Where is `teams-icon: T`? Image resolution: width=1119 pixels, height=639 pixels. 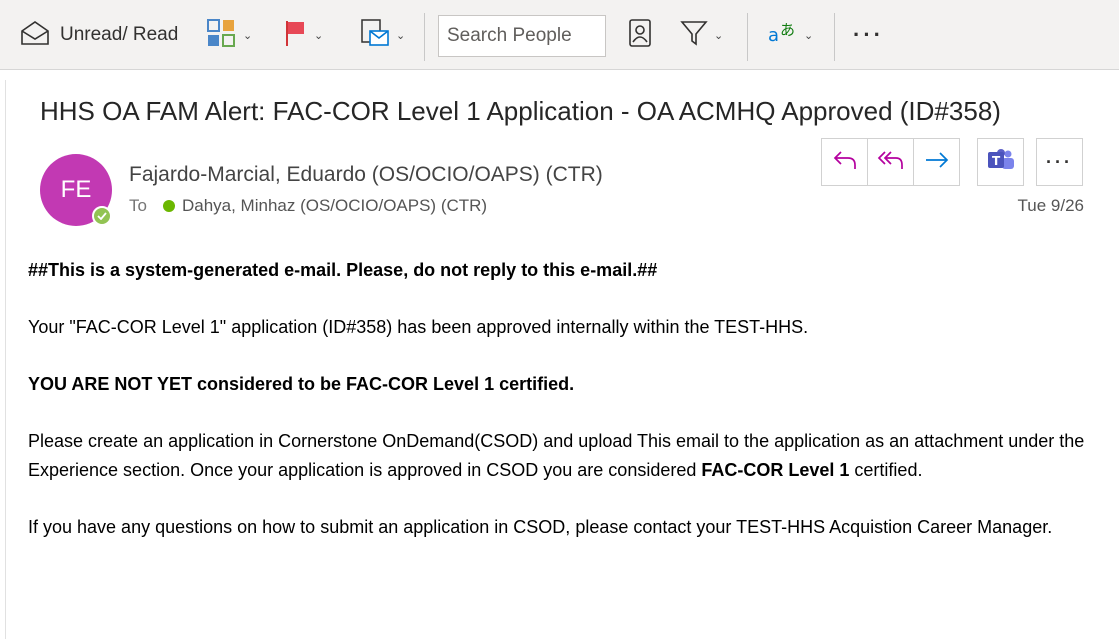 teams-icon: T is located at coordinates (1001, 162).